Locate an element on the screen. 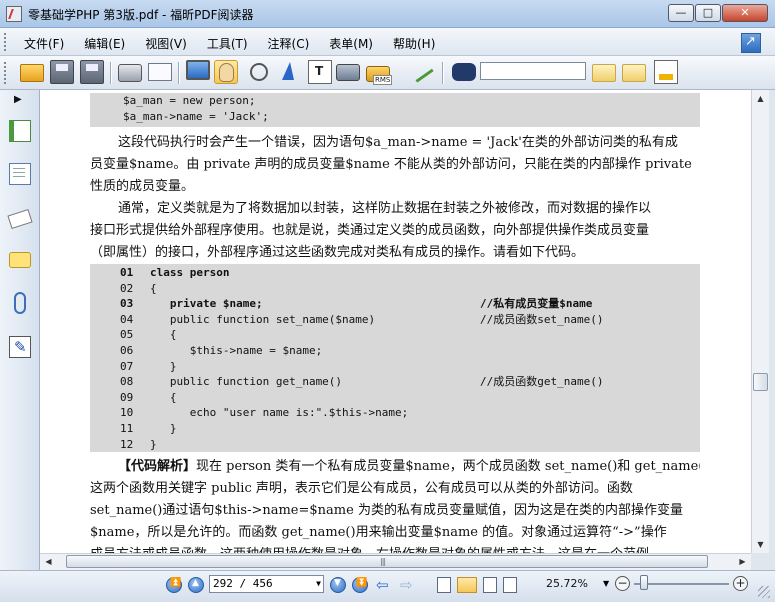 The image size is (775, 602). rms-label: RMS is located at coordinates (383, 80).